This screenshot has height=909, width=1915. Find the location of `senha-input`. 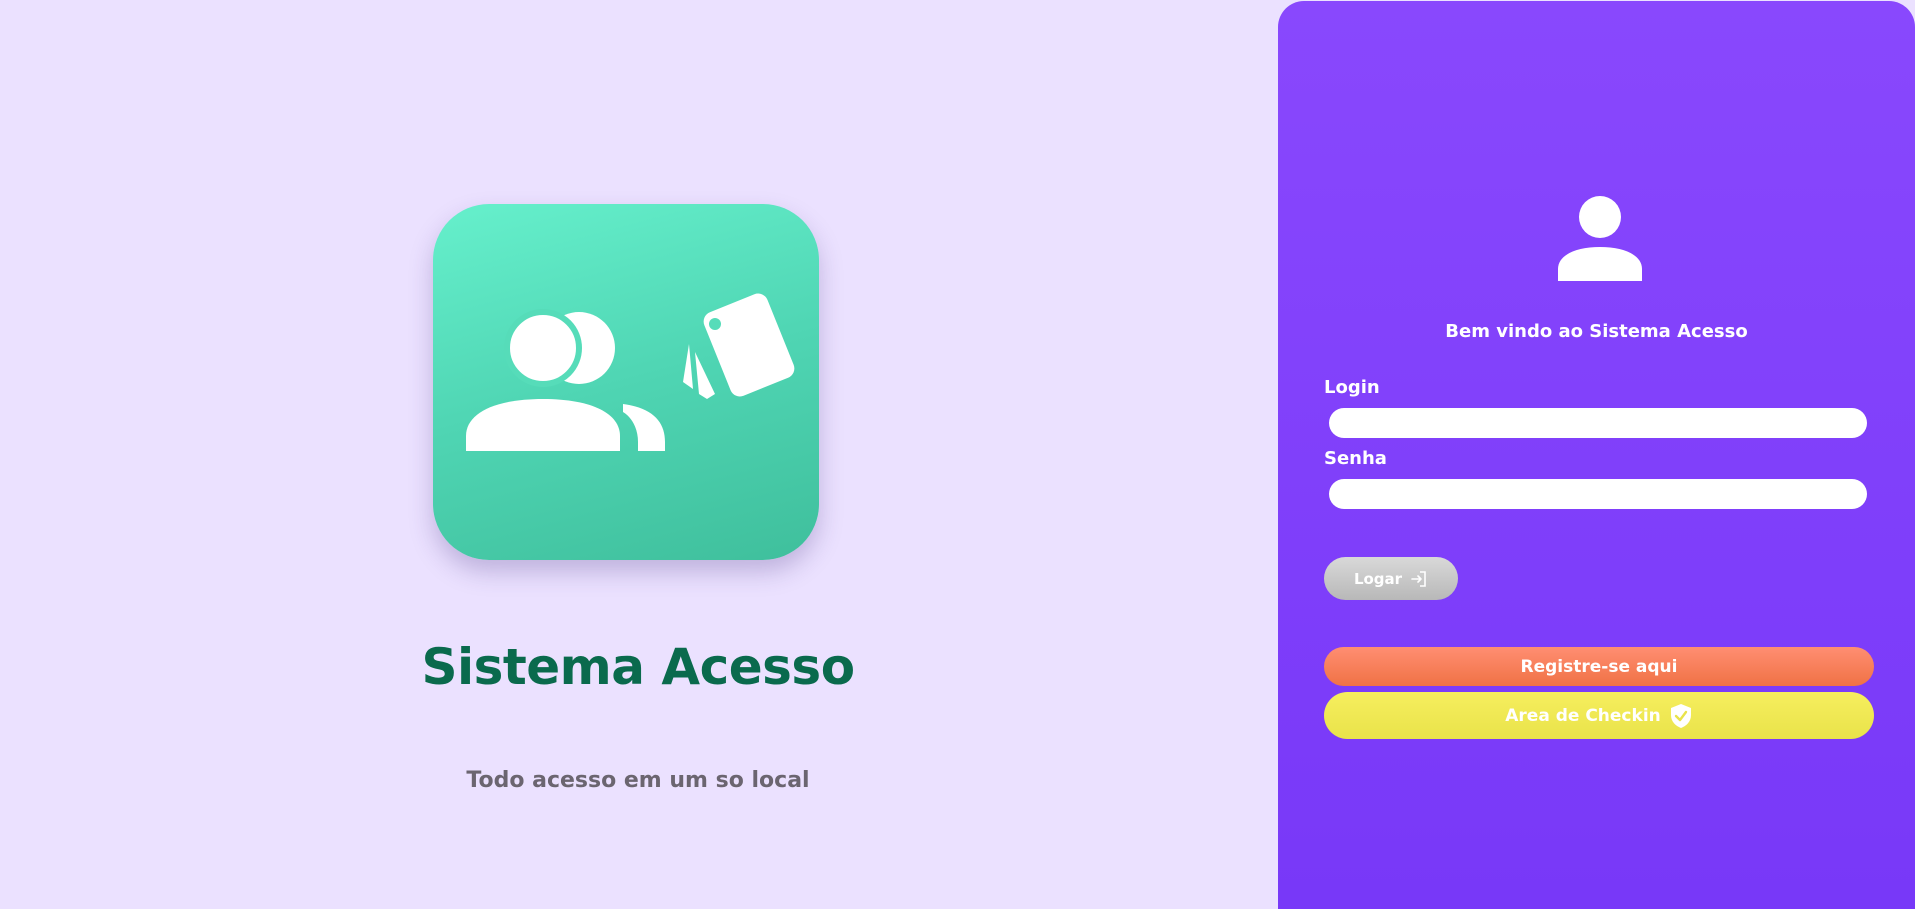

senha-input is located at coordinates (1598, 494).